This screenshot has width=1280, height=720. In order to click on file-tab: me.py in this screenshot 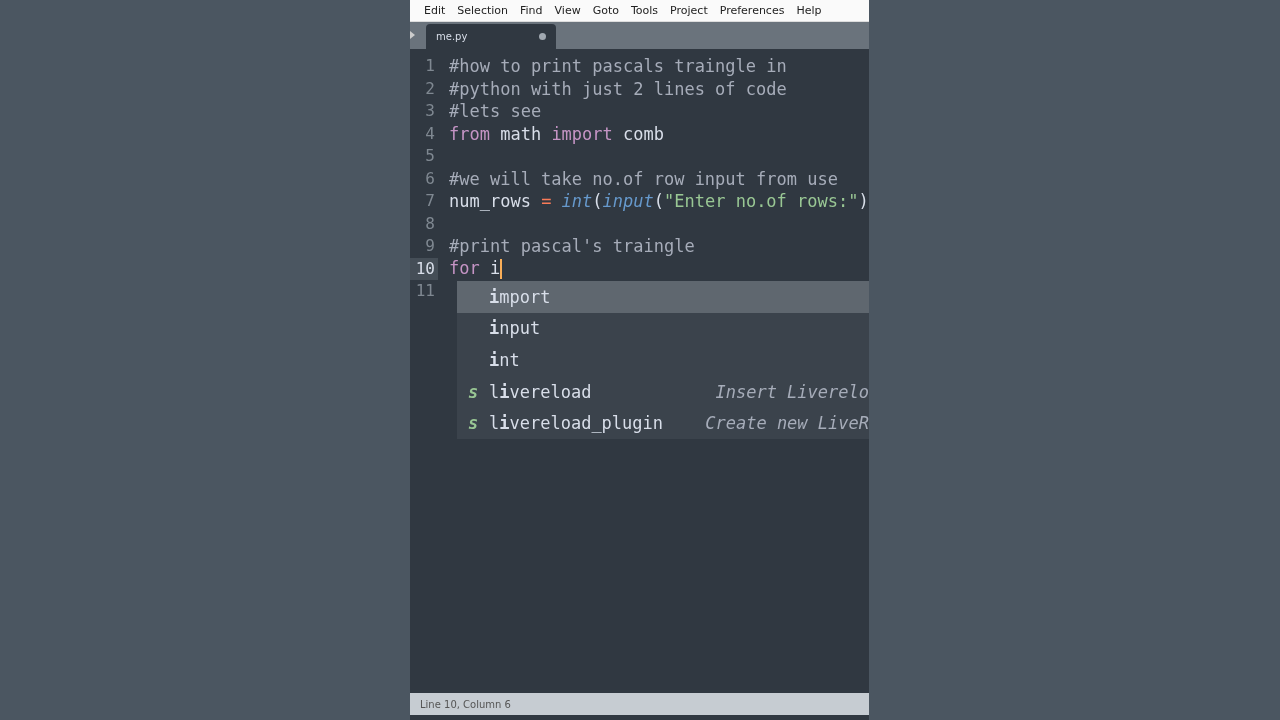, I will do `click(491, 36)`.